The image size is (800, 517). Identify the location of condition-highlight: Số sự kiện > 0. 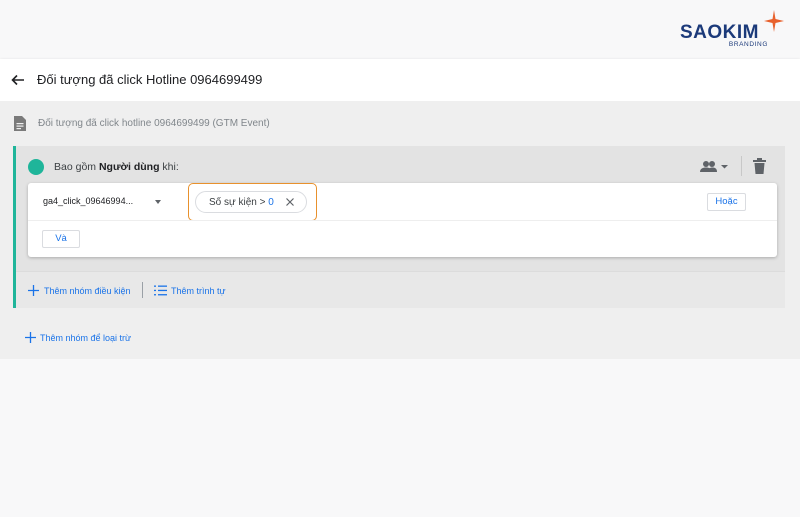
(252, 202).